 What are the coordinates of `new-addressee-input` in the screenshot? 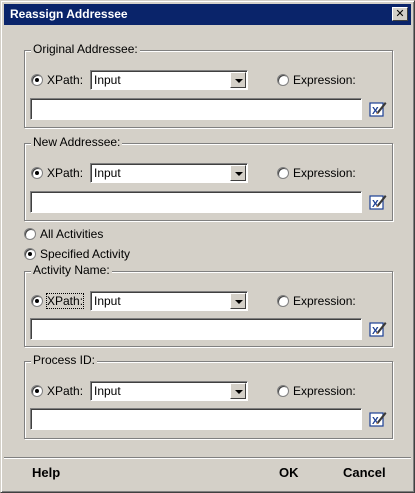 It's located at (196, 202).